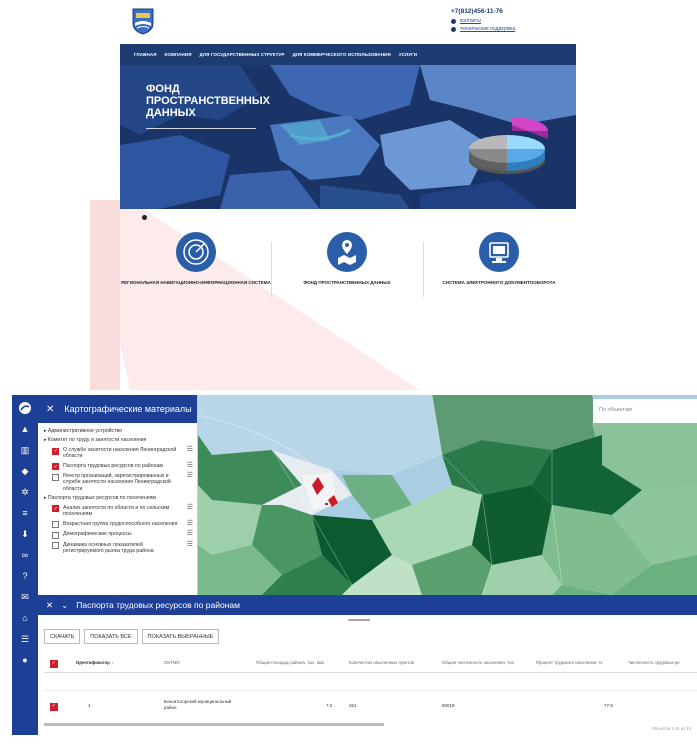 The image size is (697, 755). Describe the element at coordinates (111, 636) in the screenshot. I see `show-all-button: ПОКАЗАТЬ ВСЕ` at that location.